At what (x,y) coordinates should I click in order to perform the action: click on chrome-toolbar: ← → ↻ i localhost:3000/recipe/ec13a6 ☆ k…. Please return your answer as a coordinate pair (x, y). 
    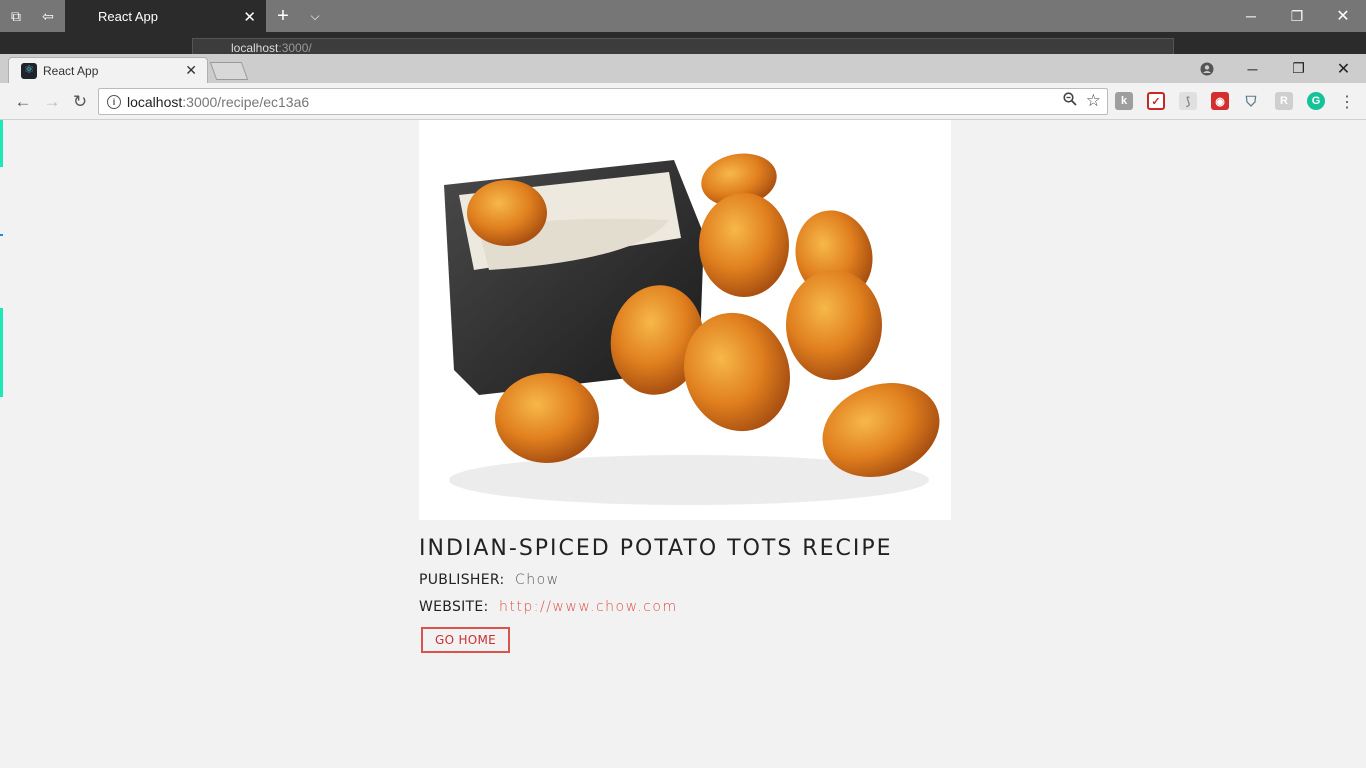
    Looking at the image, I should click on (683, 101).